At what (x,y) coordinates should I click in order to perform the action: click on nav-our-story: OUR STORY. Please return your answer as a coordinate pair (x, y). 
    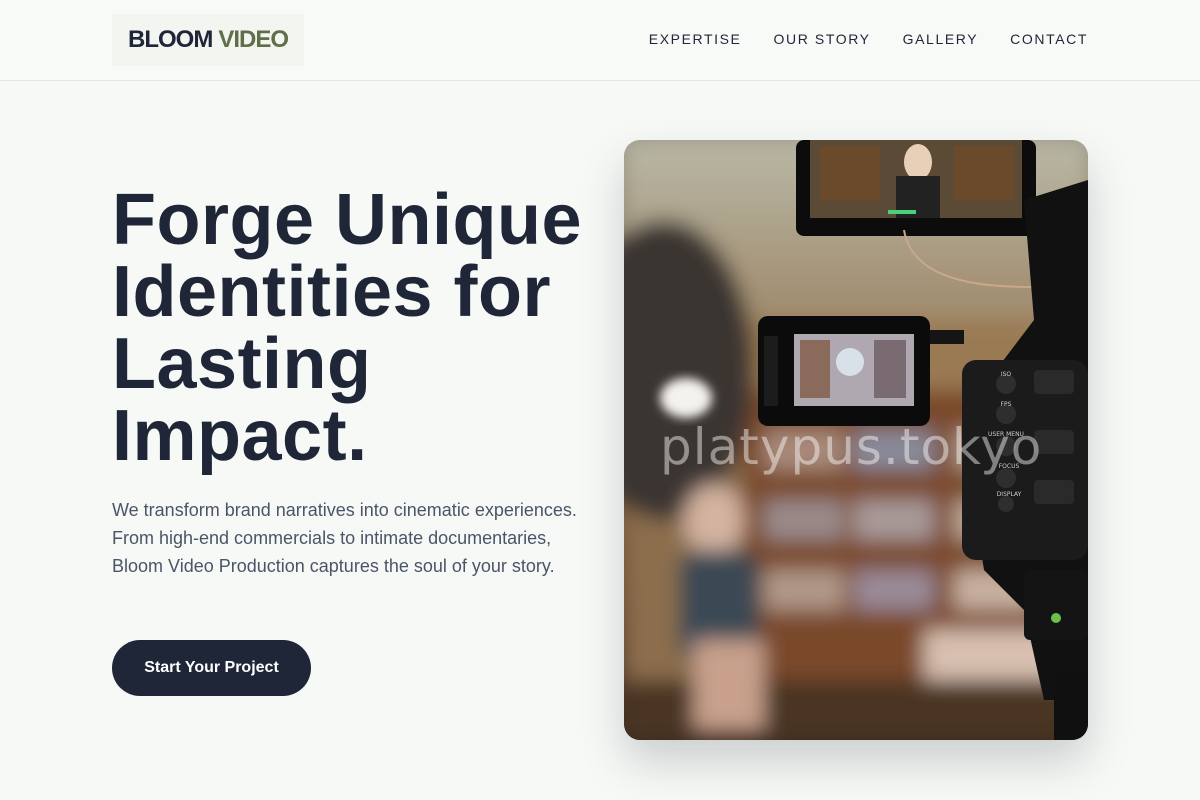
    Looking at the image, I should click on (822, 39).